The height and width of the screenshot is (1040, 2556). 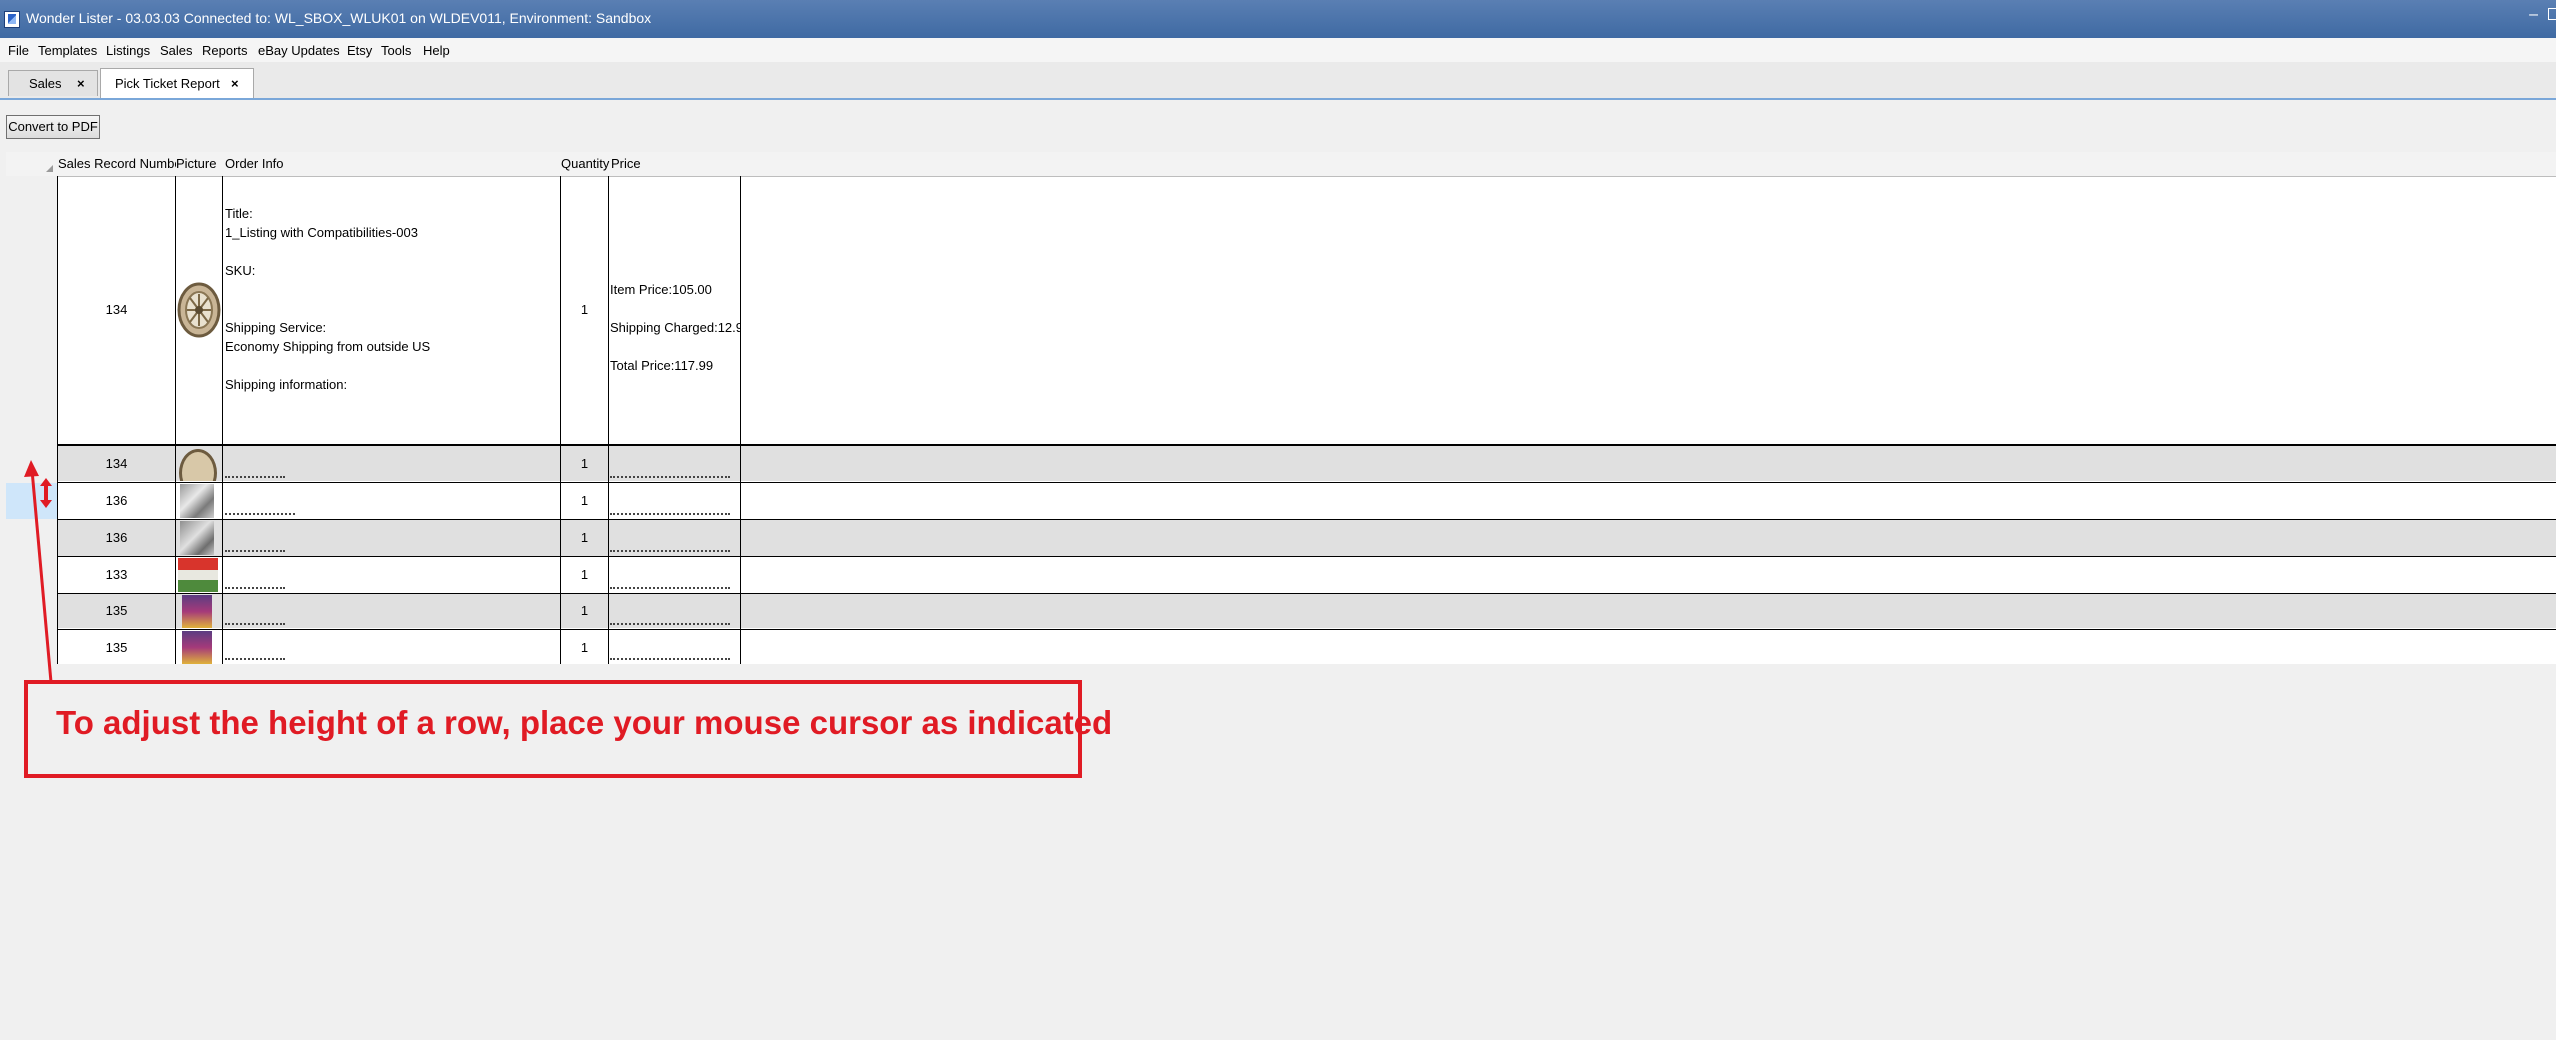 I want to click on tab-strip: Sales × Pick Ticket Report ×, so click(x=1278, y=81).